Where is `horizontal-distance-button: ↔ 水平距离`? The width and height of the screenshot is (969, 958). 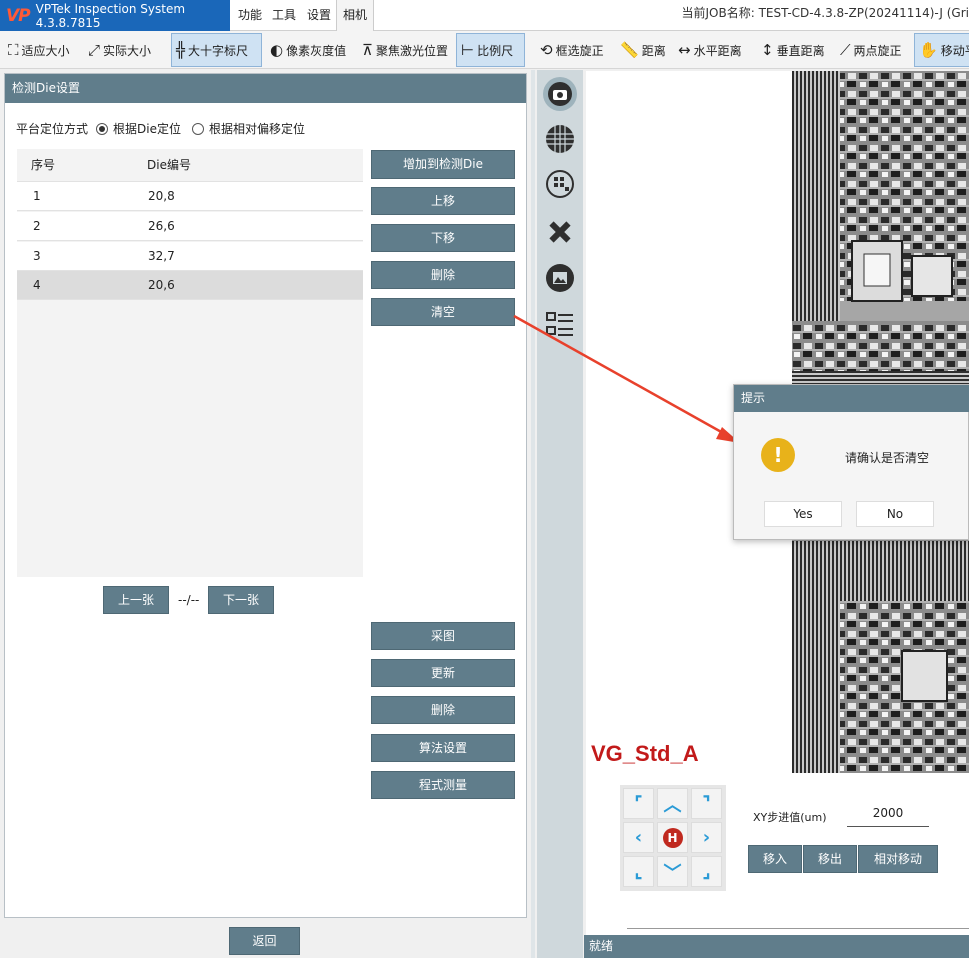
horizontal-distance-button: ↔ 水平距离 is located at coordinates (710, 50).